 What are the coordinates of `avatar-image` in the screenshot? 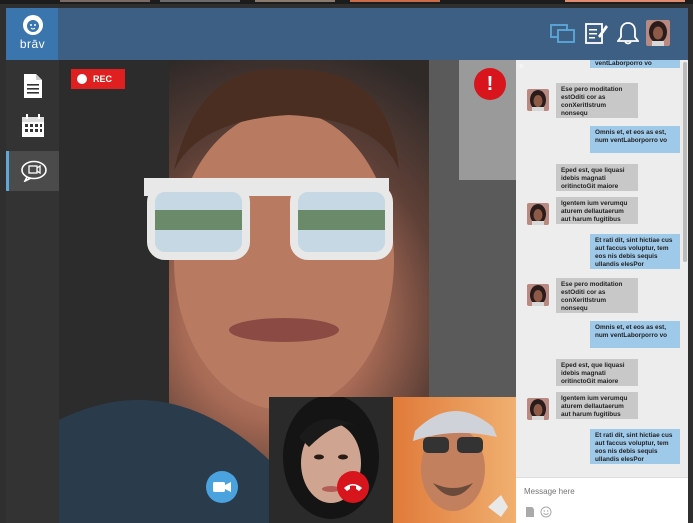 It's located at (658, 33).